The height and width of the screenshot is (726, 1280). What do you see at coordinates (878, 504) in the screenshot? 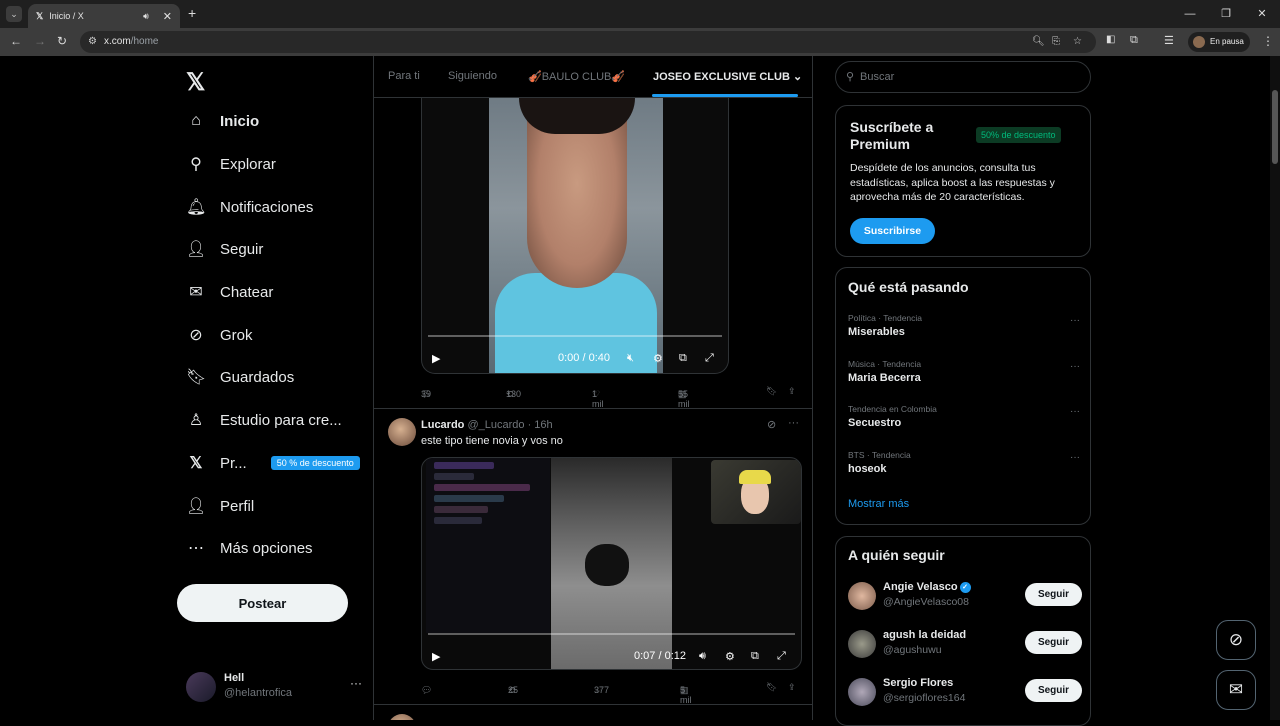
I see `show-more-link: Mostrar más` at bounding box center [878, 504].